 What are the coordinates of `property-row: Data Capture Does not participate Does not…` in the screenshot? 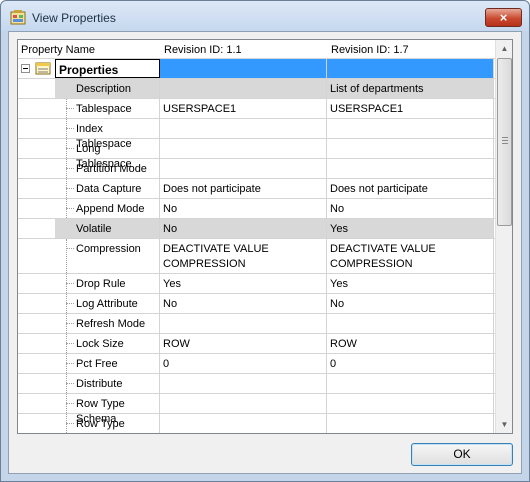 It's located at (256, 189).